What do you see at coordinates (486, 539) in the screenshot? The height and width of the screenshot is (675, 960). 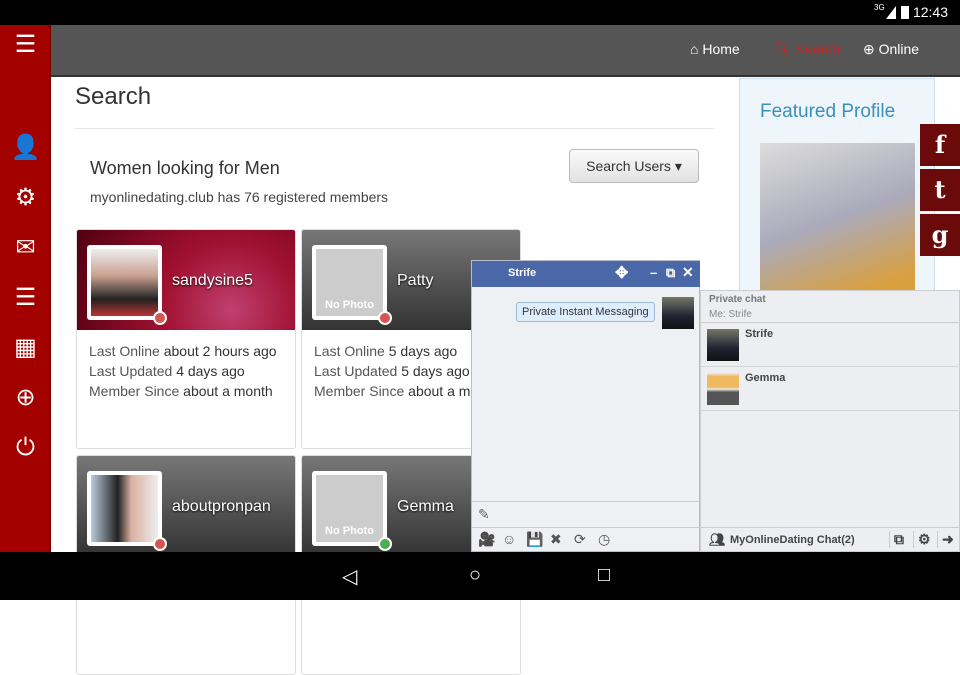 I see `webcam-icon: 🎥` at bounding box center [486, 539].